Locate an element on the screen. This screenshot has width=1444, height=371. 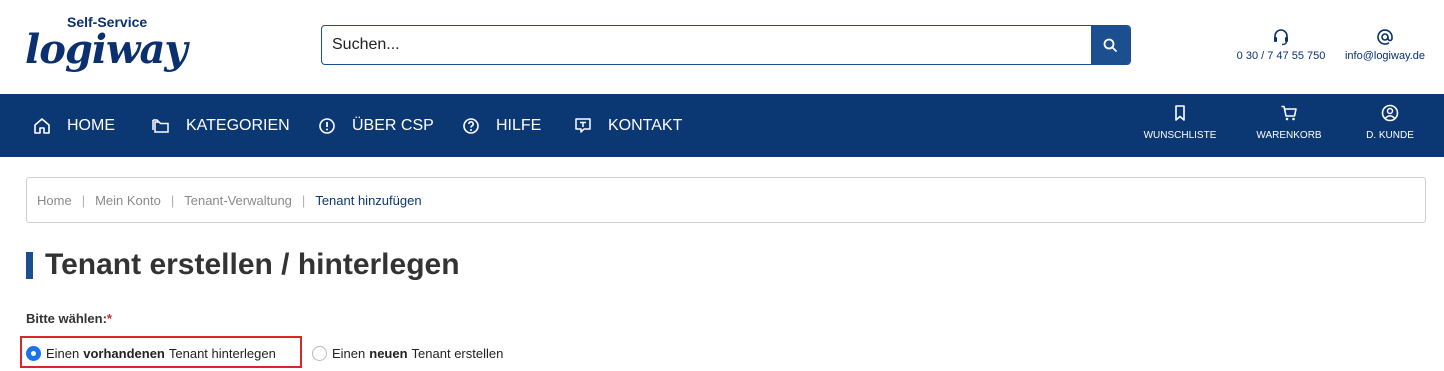
nav-wunschliste: WUNSCHLISTE is located at coordinates (1180, 125).